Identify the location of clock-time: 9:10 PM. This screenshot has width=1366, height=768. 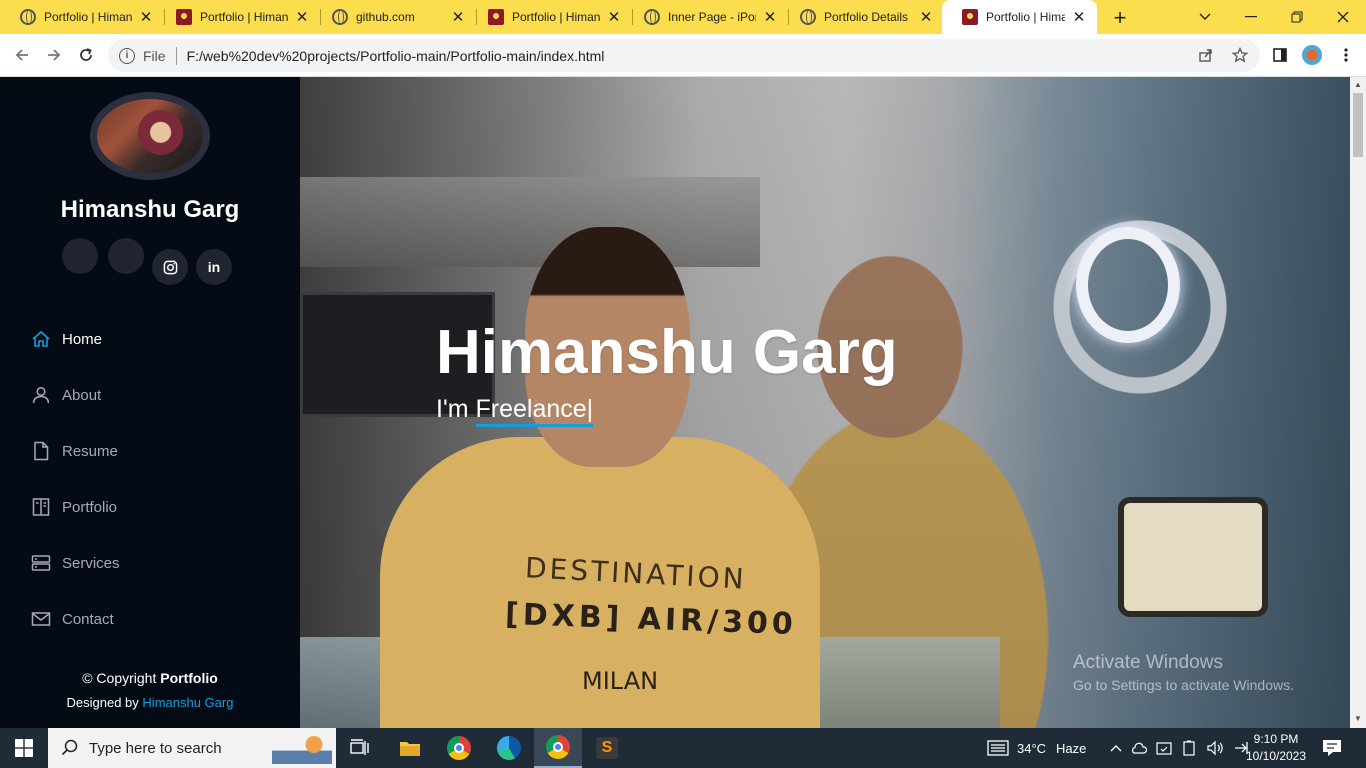
(1276, 739).